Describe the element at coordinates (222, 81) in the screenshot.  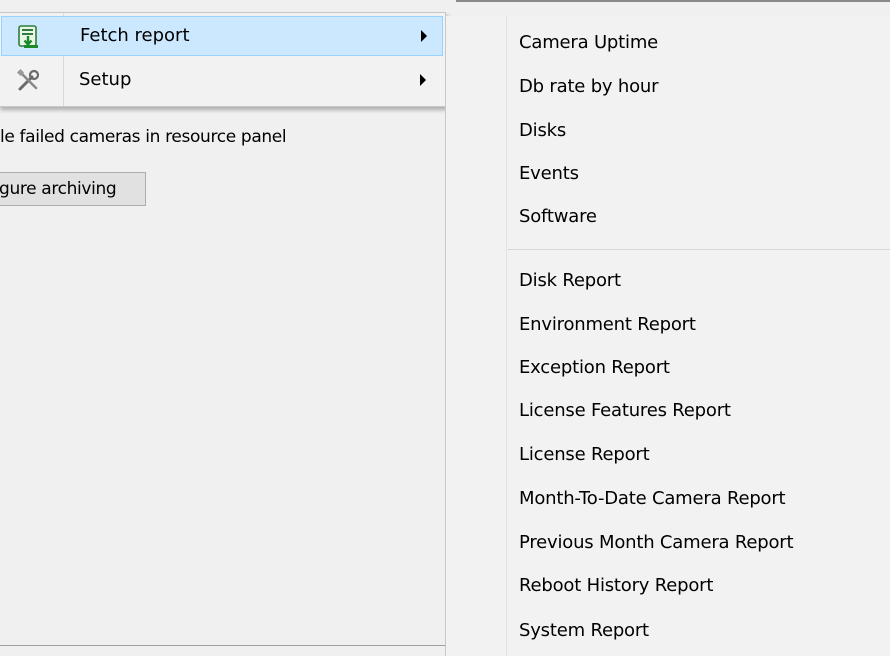
I see `menu-item-setup: Setup` at that location.